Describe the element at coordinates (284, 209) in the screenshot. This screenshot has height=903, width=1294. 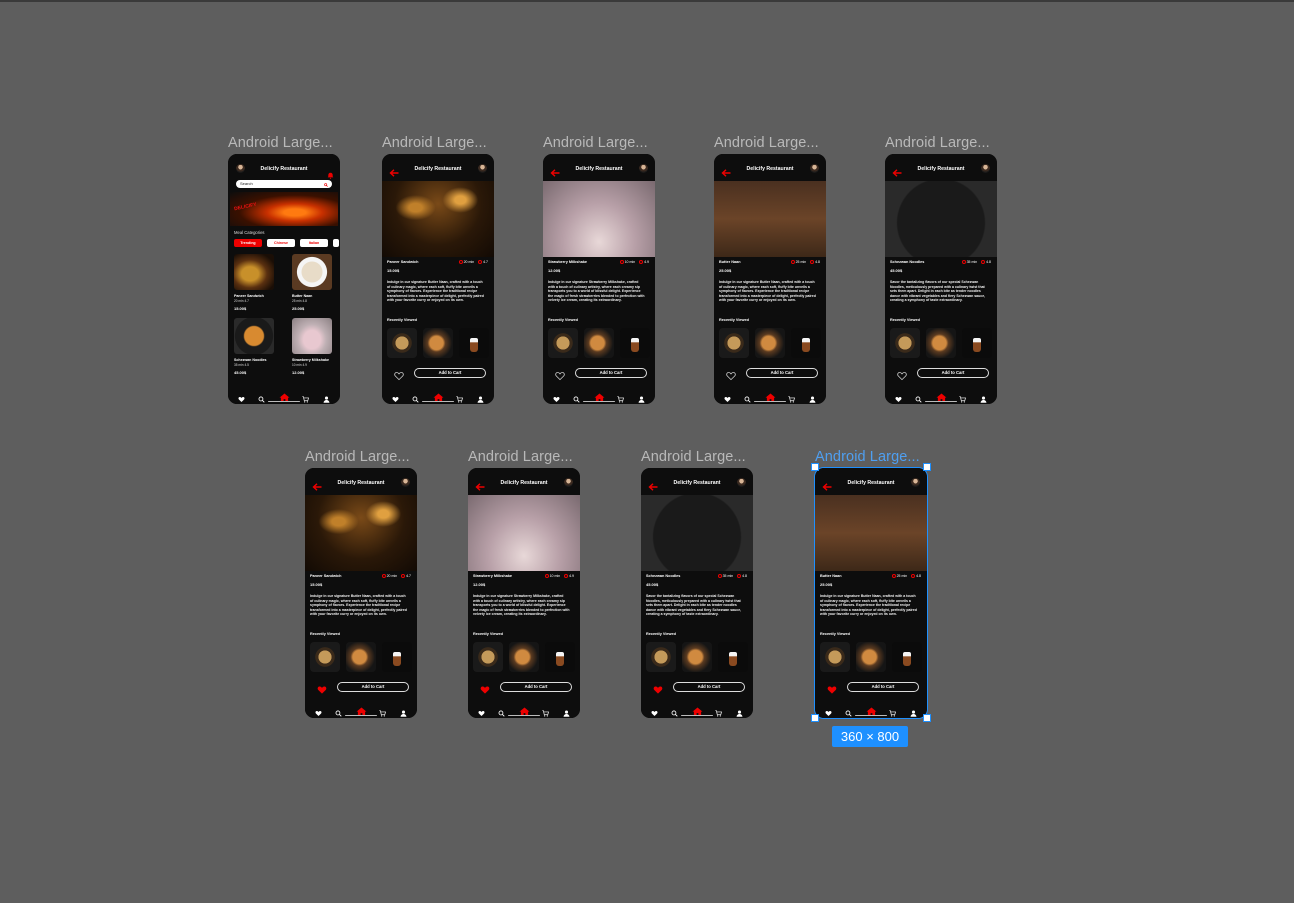
I see `promo-banner: DELICIFY` at that location.